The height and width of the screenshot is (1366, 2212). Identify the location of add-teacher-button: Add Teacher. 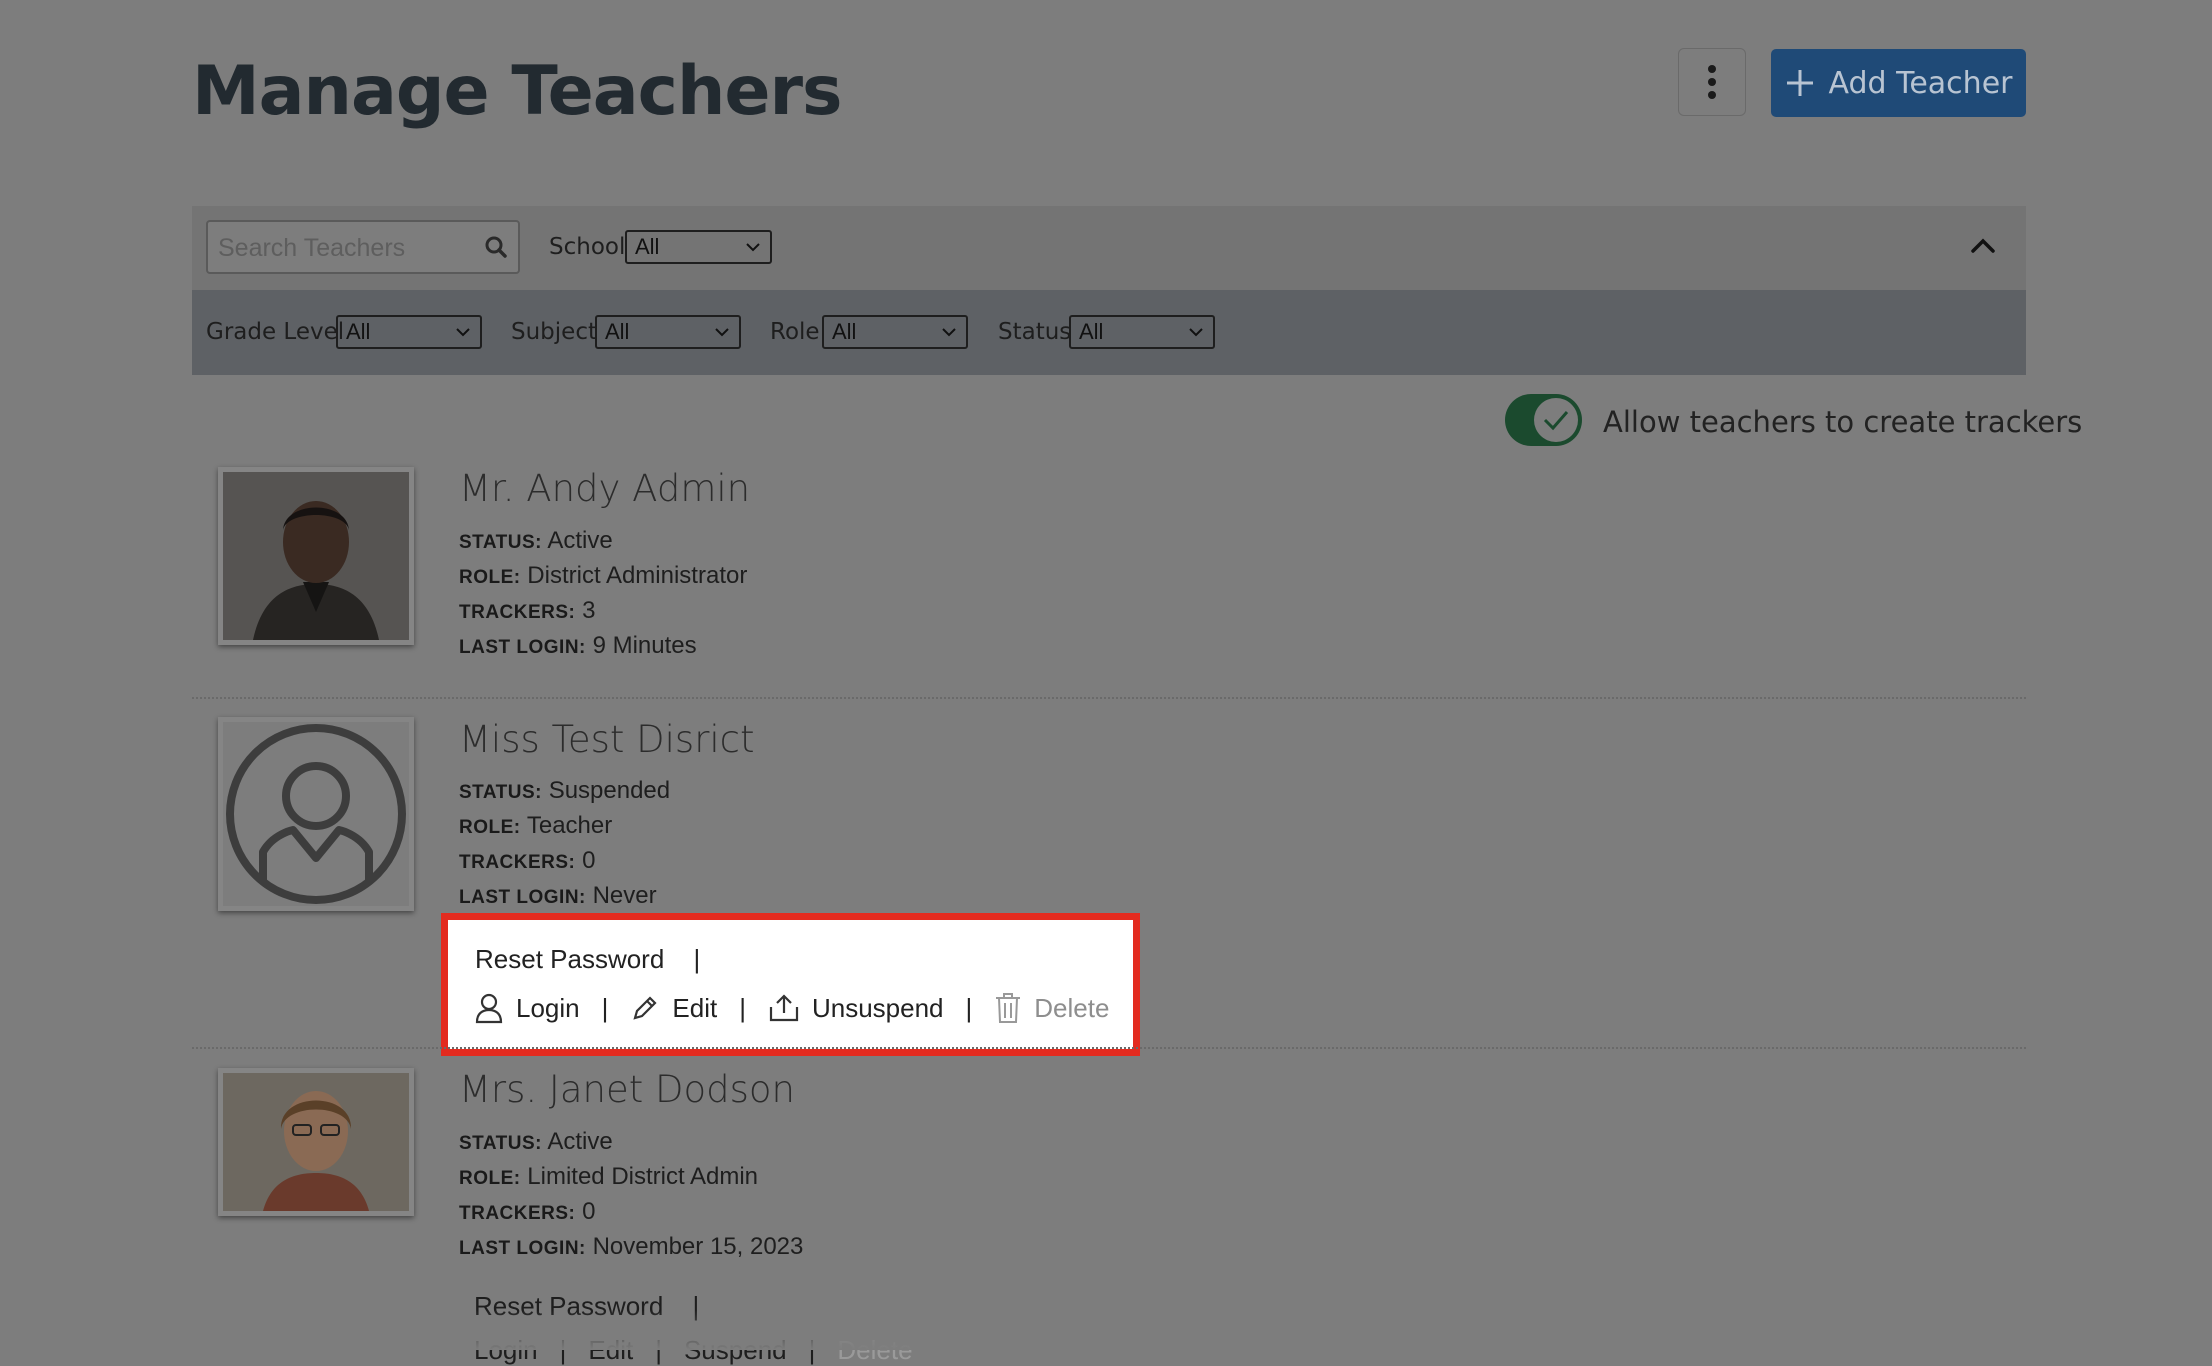
(1898, 83).